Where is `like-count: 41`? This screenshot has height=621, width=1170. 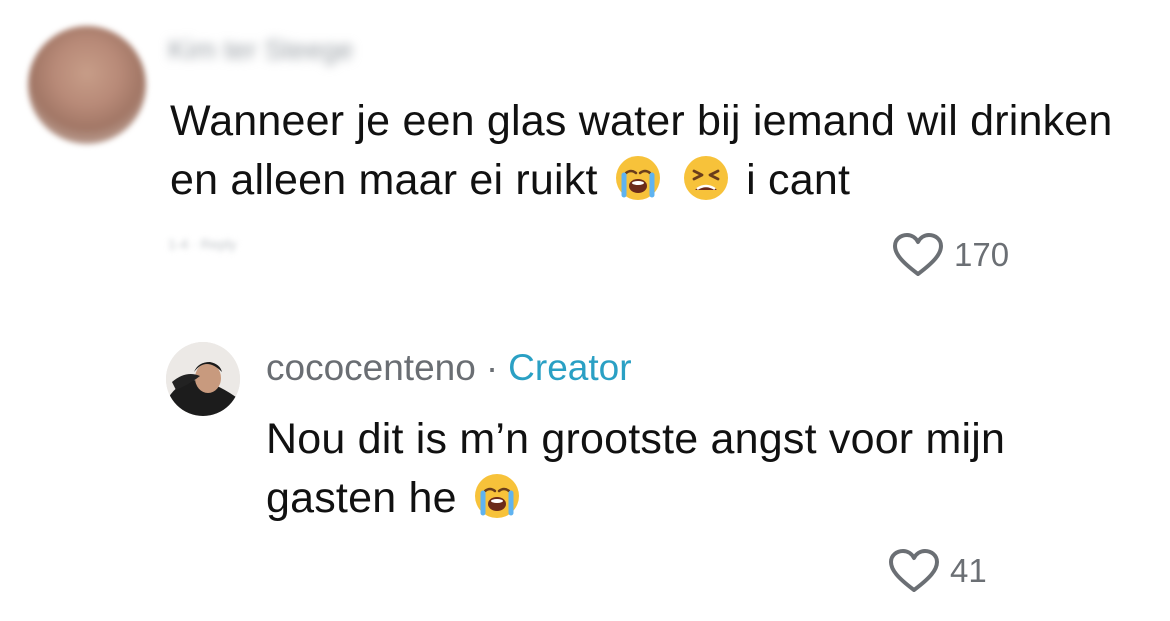 like-count: 41 is located at coordinates (968, 570).